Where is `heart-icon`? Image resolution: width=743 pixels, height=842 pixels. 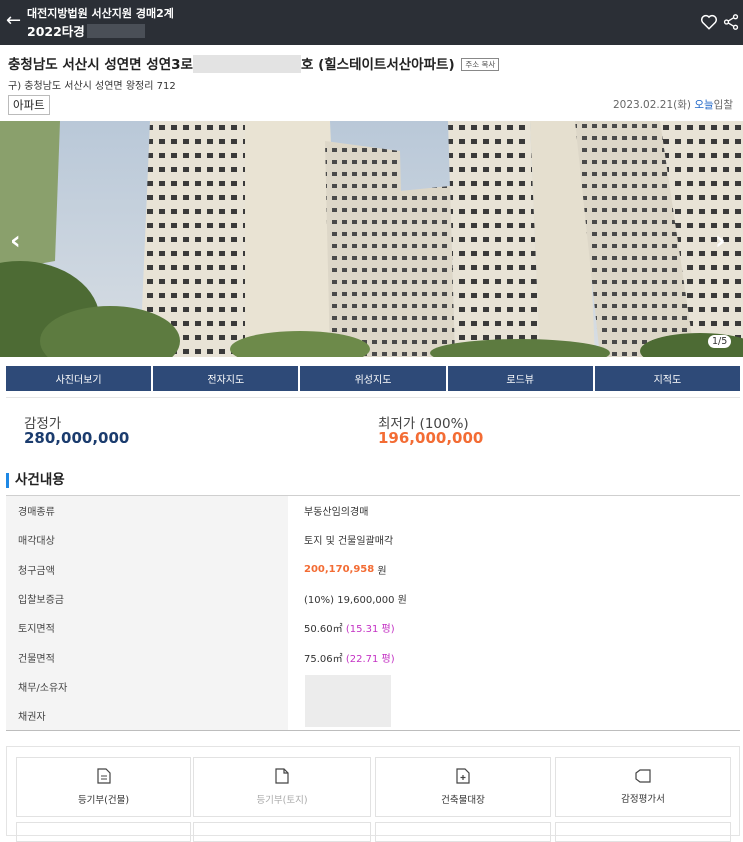
heart-icon is located at coordinates (709, 22).